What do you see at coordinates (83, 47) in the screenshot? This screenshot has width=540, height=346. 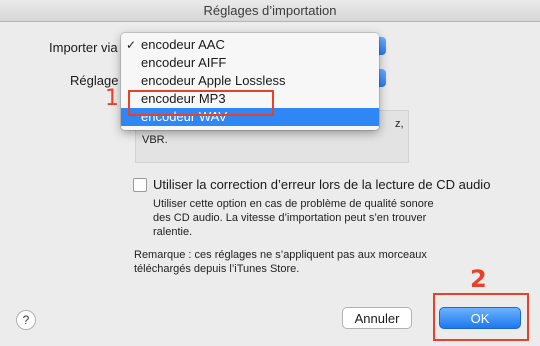 I see `import-via-label: Importer via` at bounding box center [83, 47].